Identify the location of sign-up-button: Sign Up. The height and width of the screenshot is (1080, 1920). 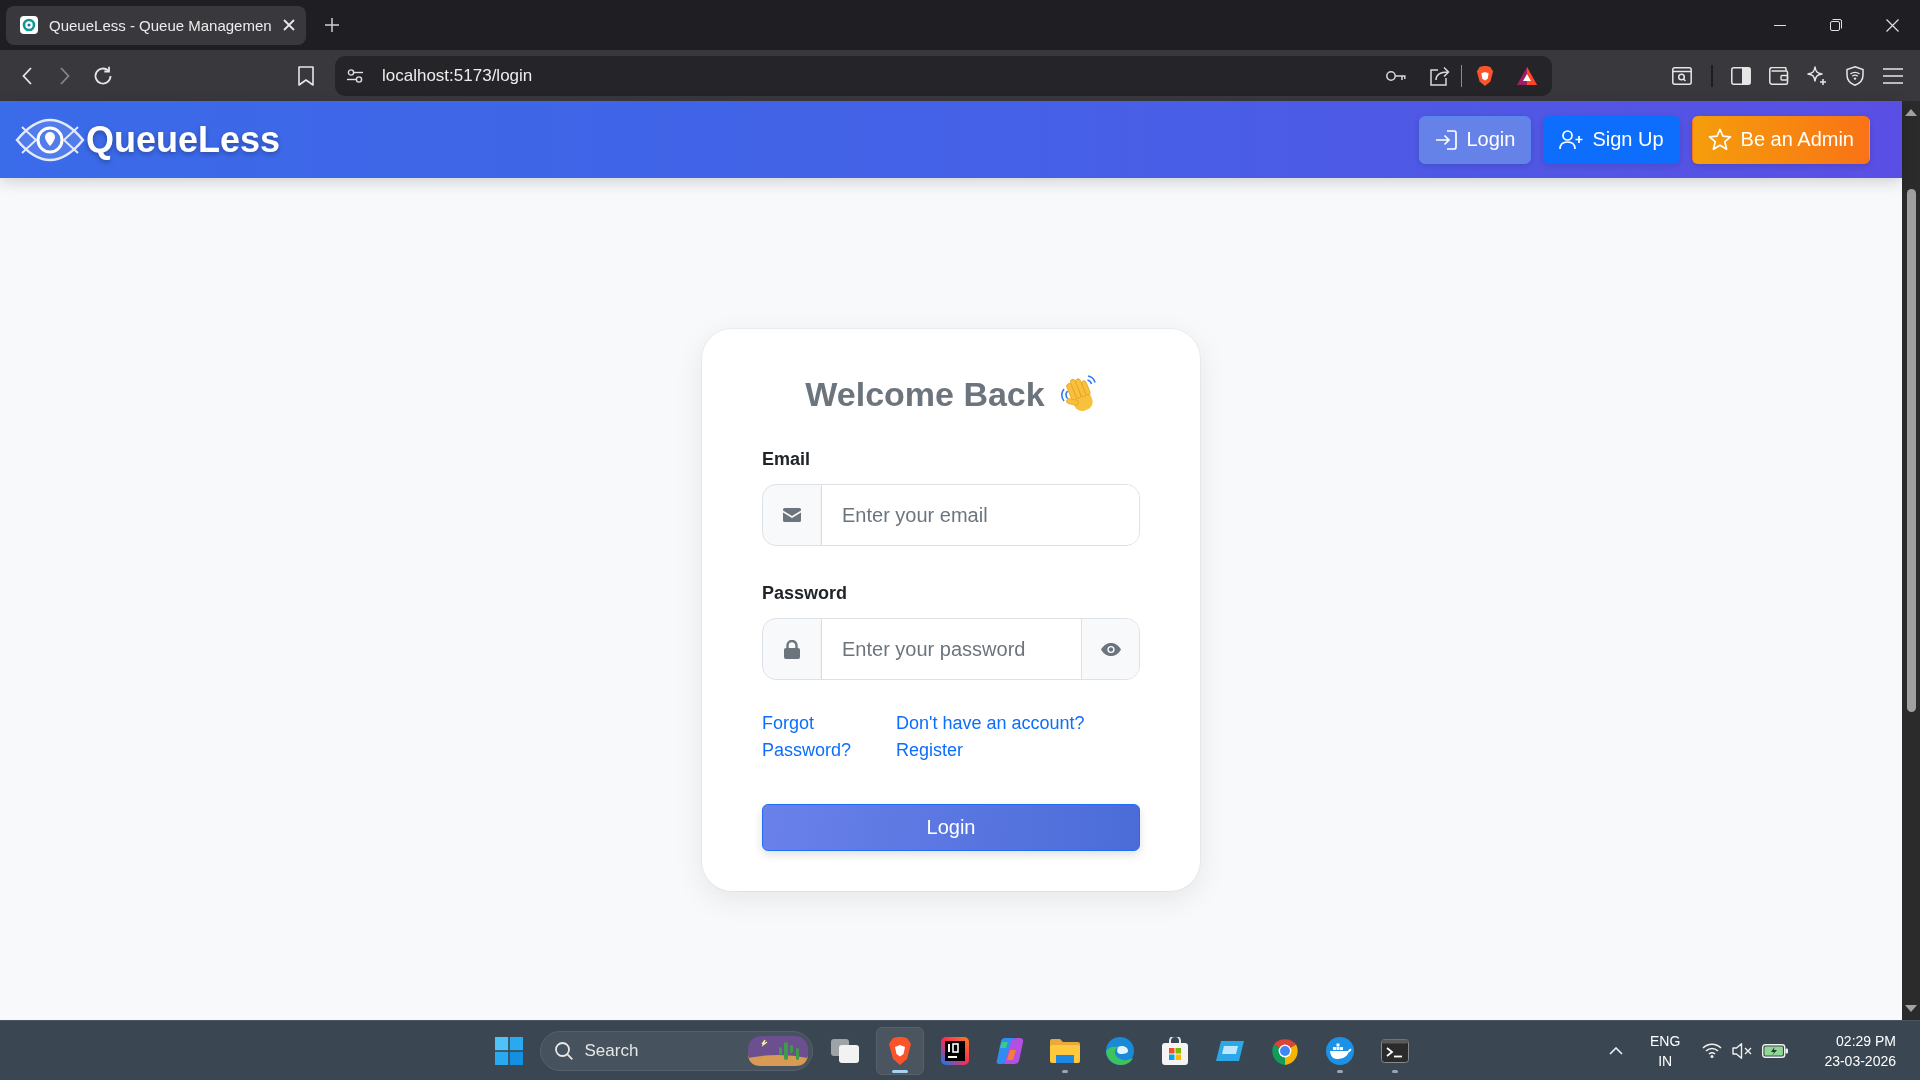
(1611, 139).